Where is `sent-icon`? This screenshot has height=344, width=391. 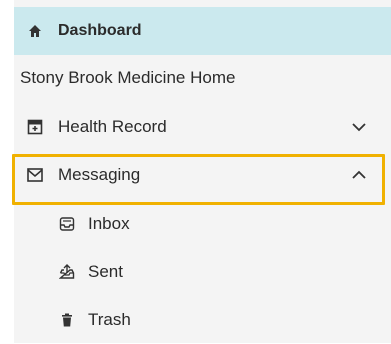
sent-icon is located at coordinates (67, 272).